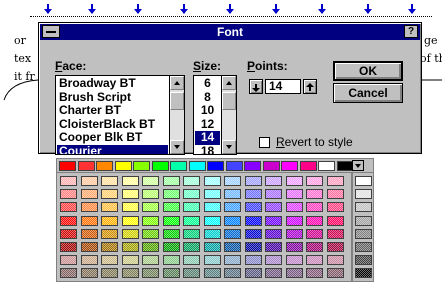 This screenshot has height=284, width=442. Describe the element at coordinates (411, 31) in the screenshot. I see `help-button: ?` at that location.